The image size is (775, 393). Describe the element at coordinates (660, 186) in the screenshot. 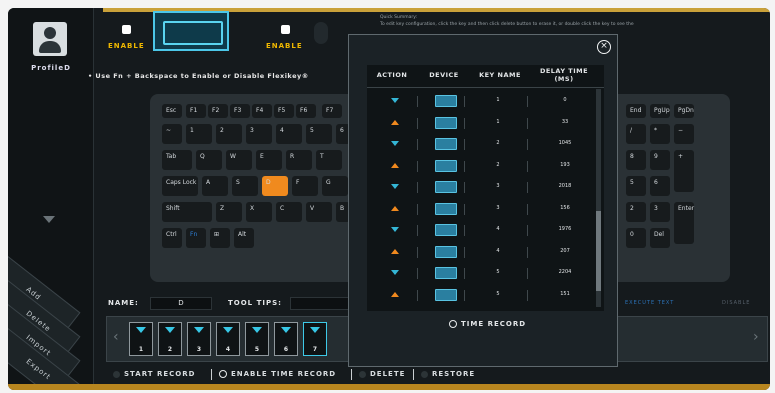

I see `key-num-6: 6` at that location.